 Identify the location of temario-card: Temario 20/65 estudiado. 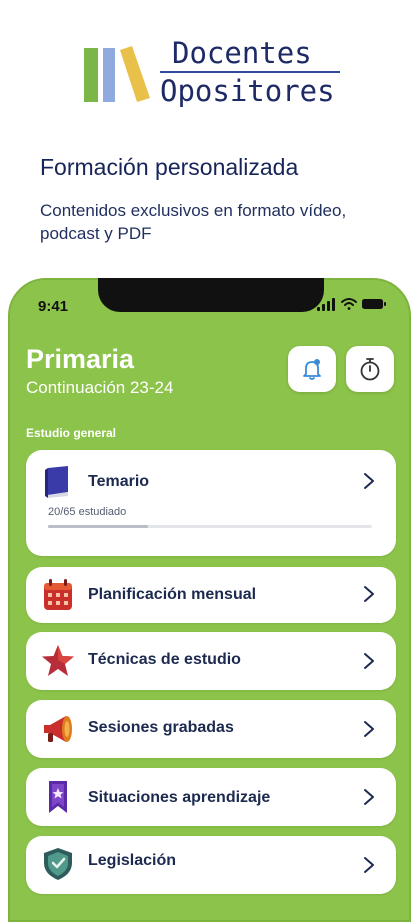
(211, 503).